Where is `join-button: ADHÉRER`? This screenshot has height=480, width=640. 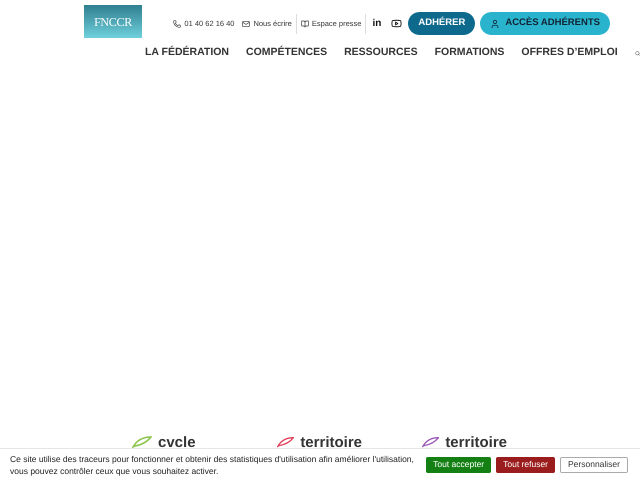
join-button: ADHÉRER is located at coordinates (442, 23).